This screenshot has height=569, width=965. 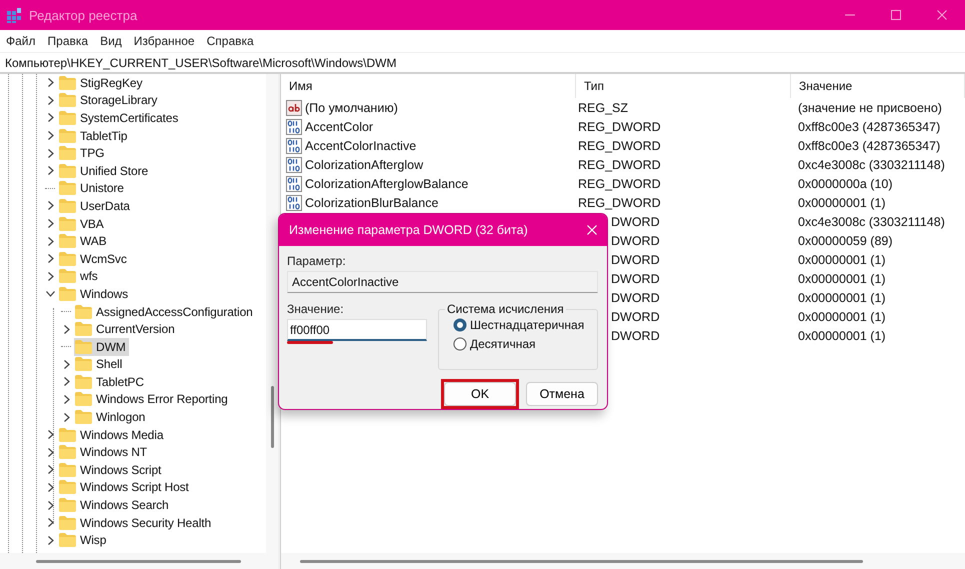 What do you see at coordinates (294, 108) in the screenshot?
I see `string-value-icon` at bounding box center [294, 108].